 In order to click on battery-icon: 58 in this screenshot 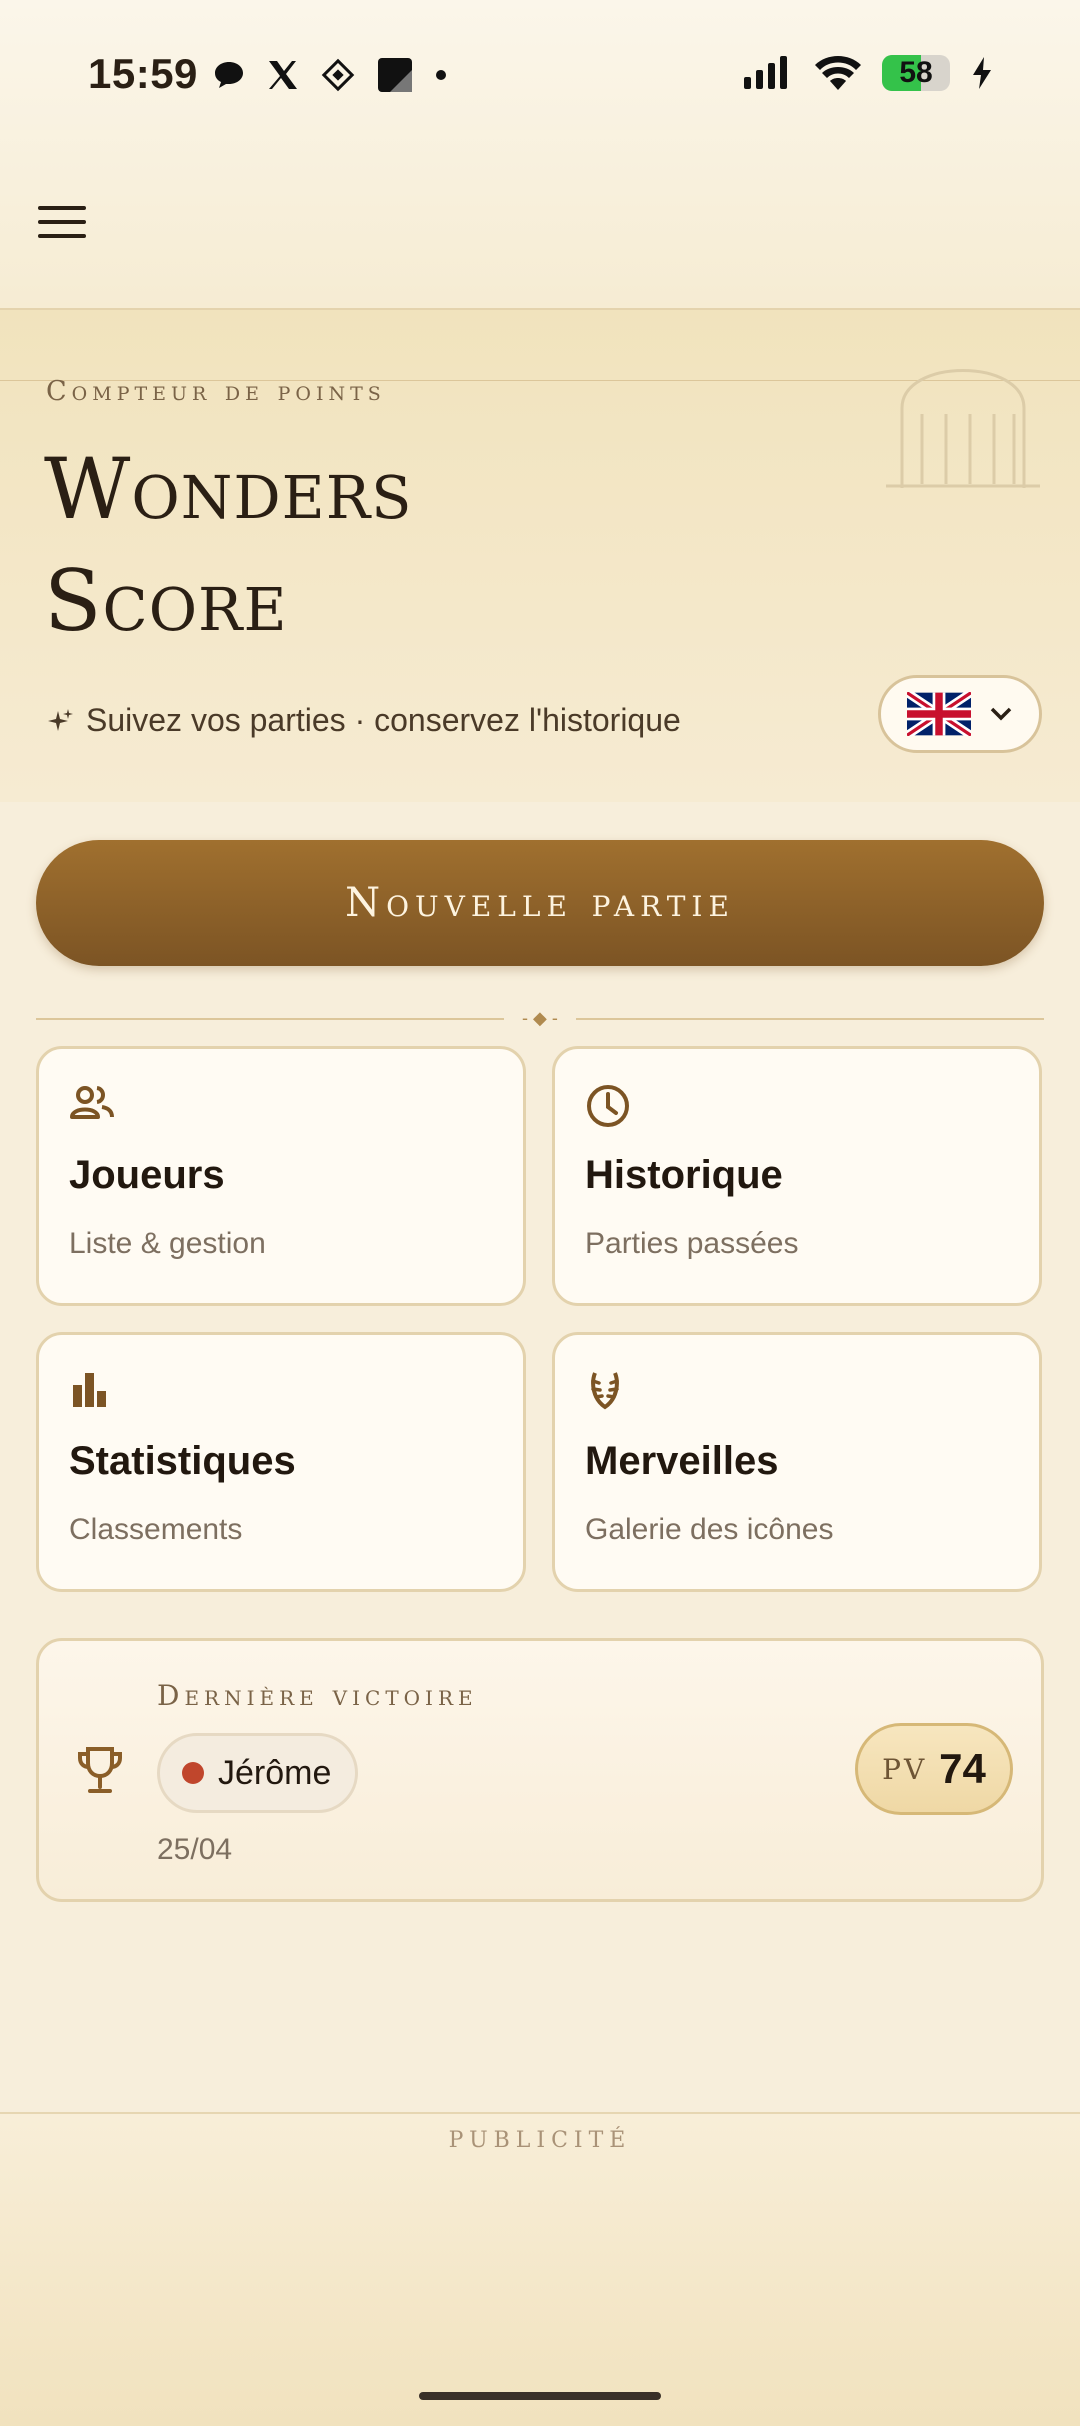, I will do `click(916, 73)`.